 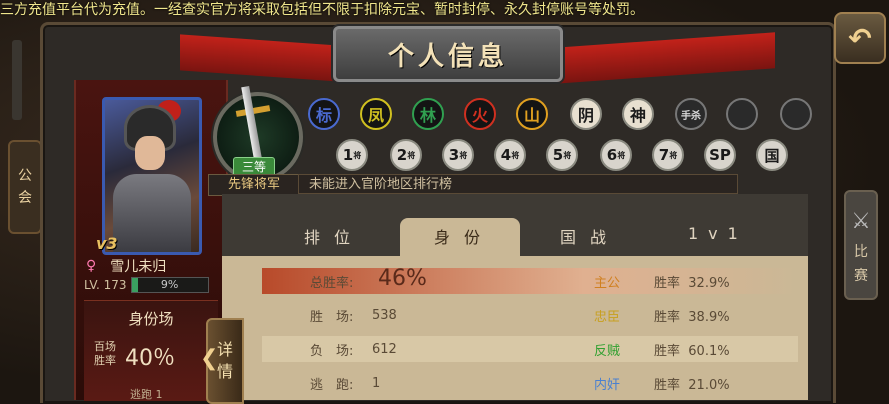 I want to click on identity-win-rate: 40％, so click(x=150, y=358).